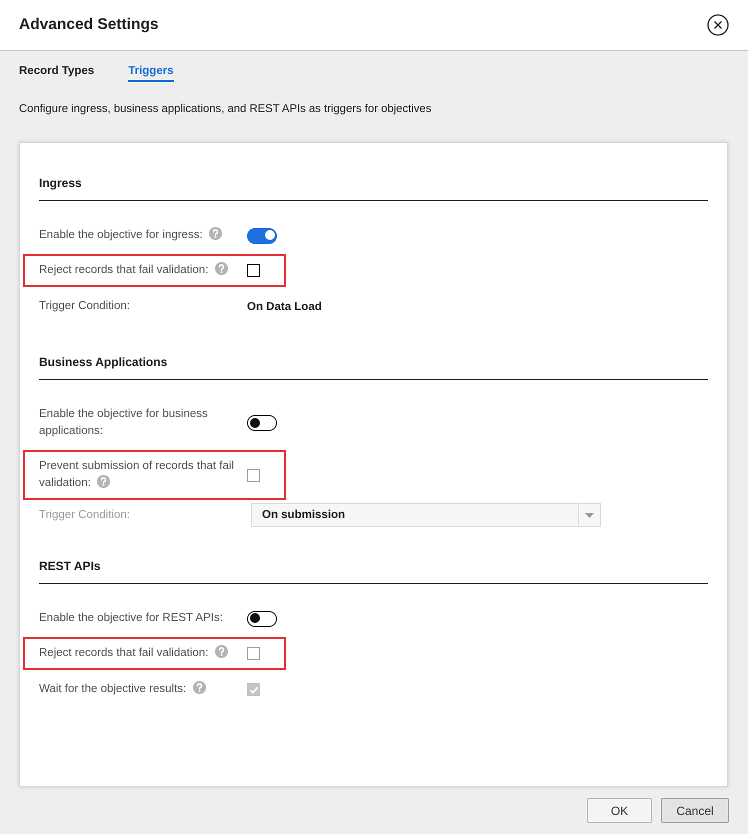 The width and height of the screenshot is (748, 834). What do you see at coordinates (619, 810) in the screenshot?
I see `dialog-button: OK` at bounding box center [619, 810].